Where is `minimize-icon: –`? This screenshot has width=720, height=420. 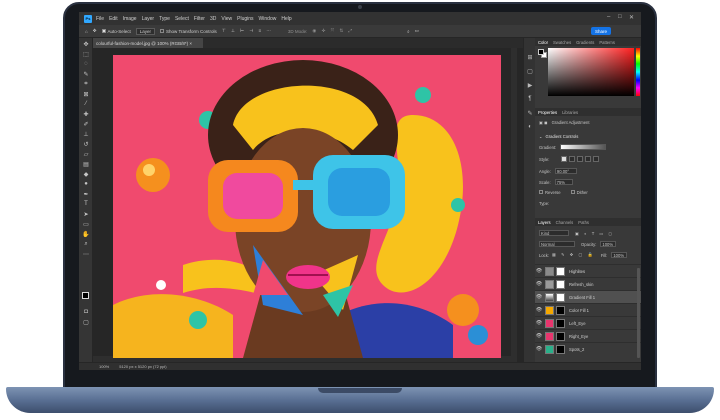 minimize-icon: – is located at coordinates (608, 17).